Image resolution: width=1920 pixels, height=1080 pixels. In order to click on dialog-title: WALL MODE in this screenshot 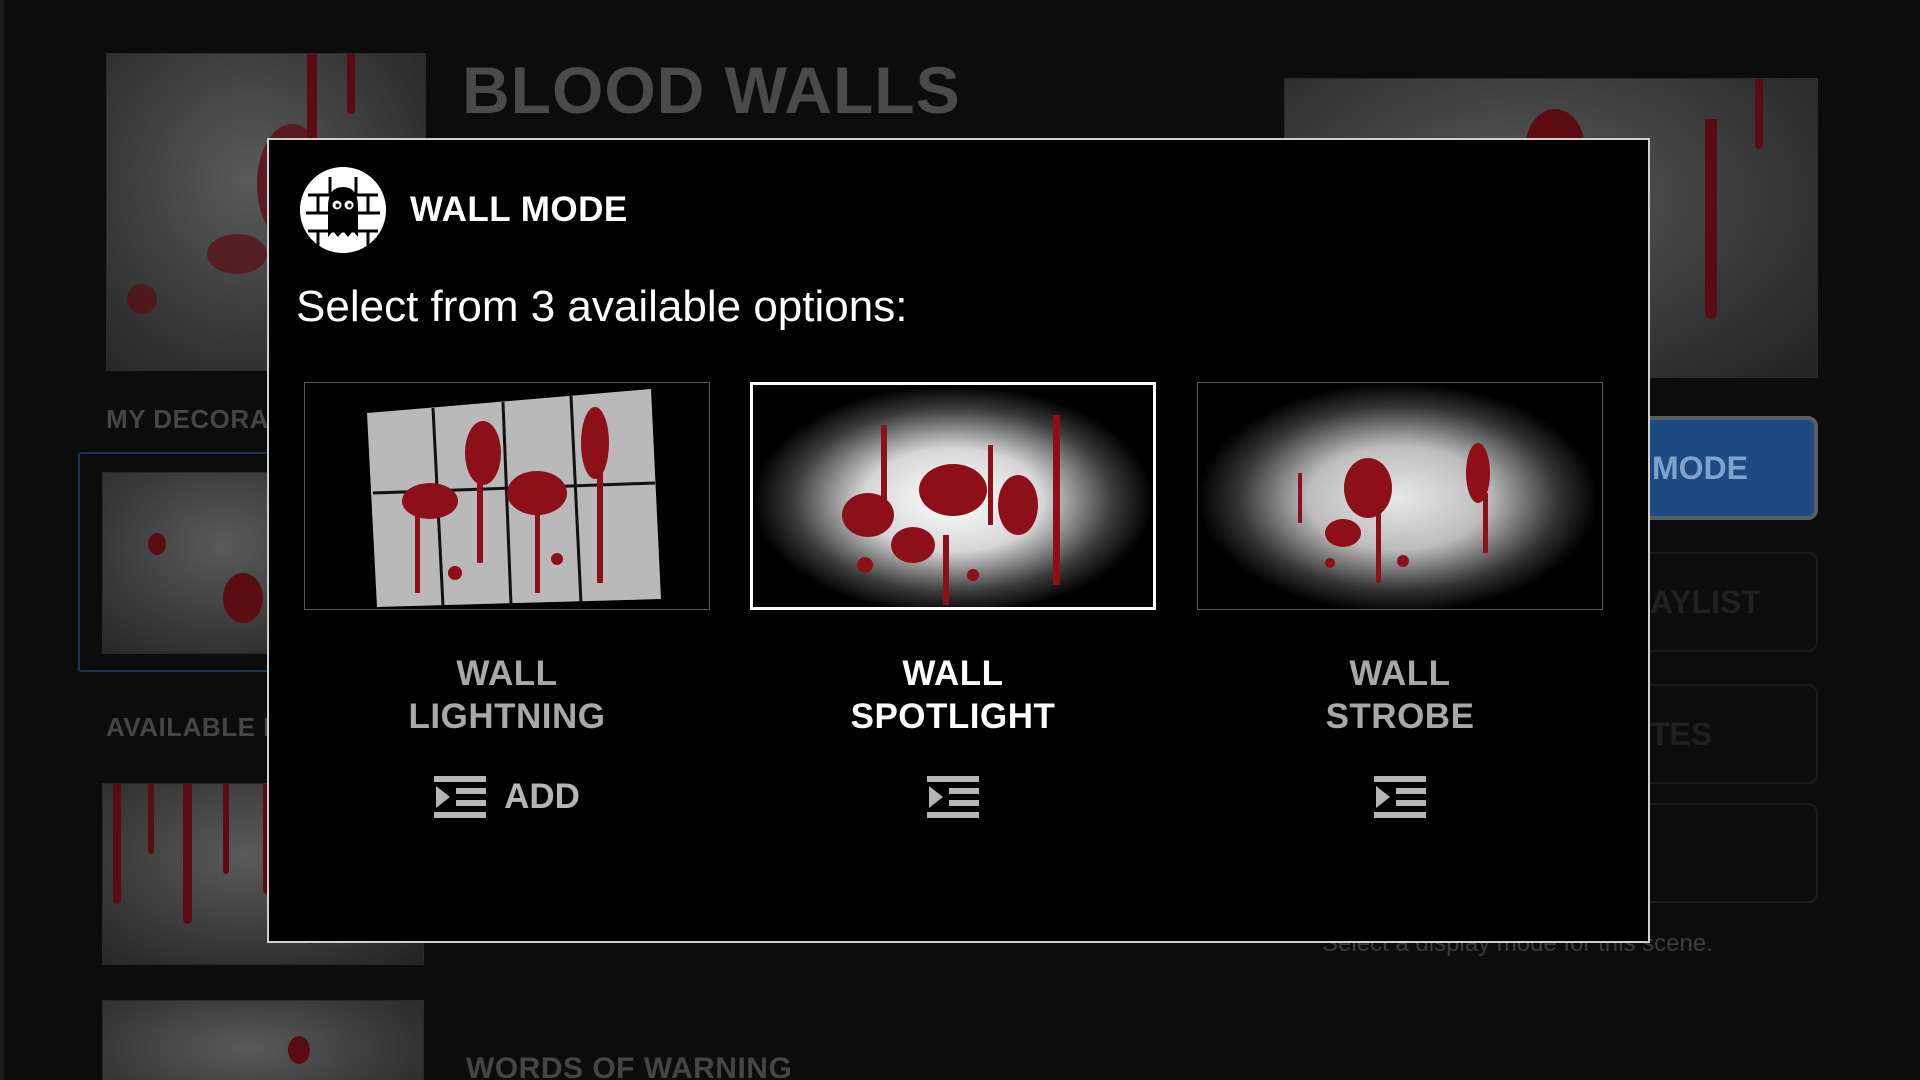, I will do `click(519, 209)`.